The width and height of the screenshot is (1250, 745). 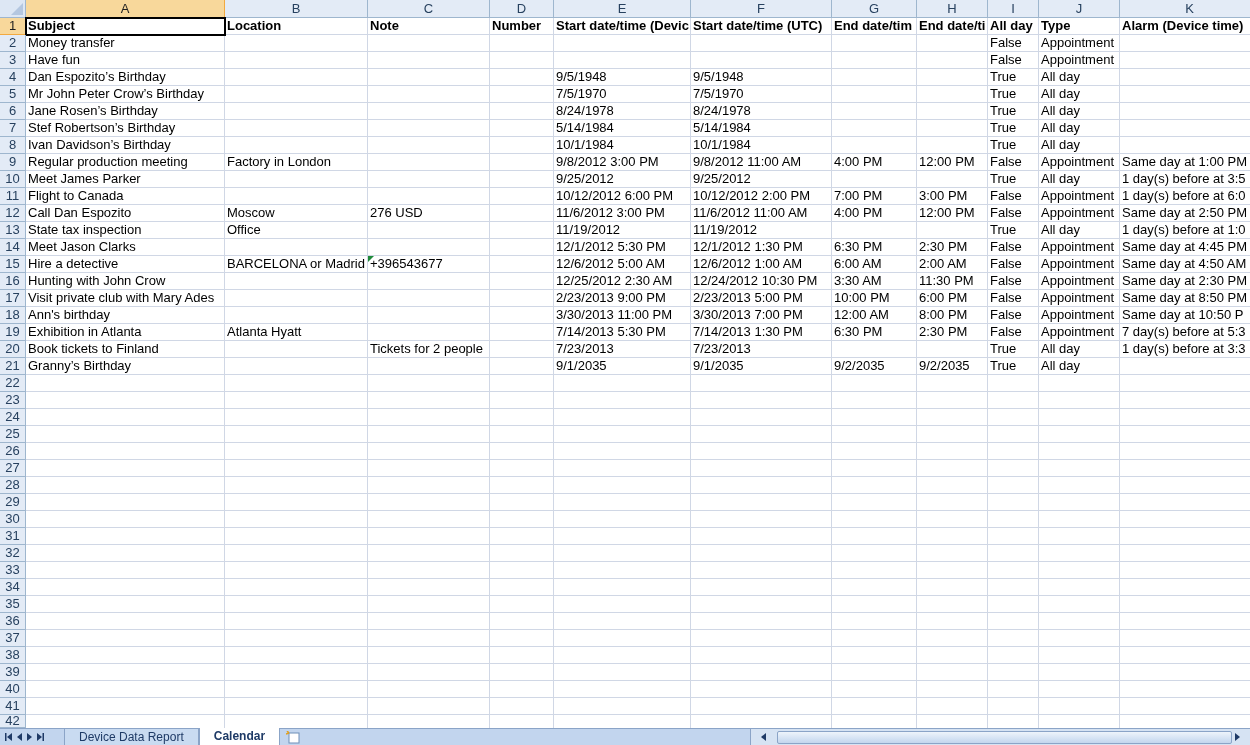 I want to click on row-header: 34, so click(x=13, y=587).